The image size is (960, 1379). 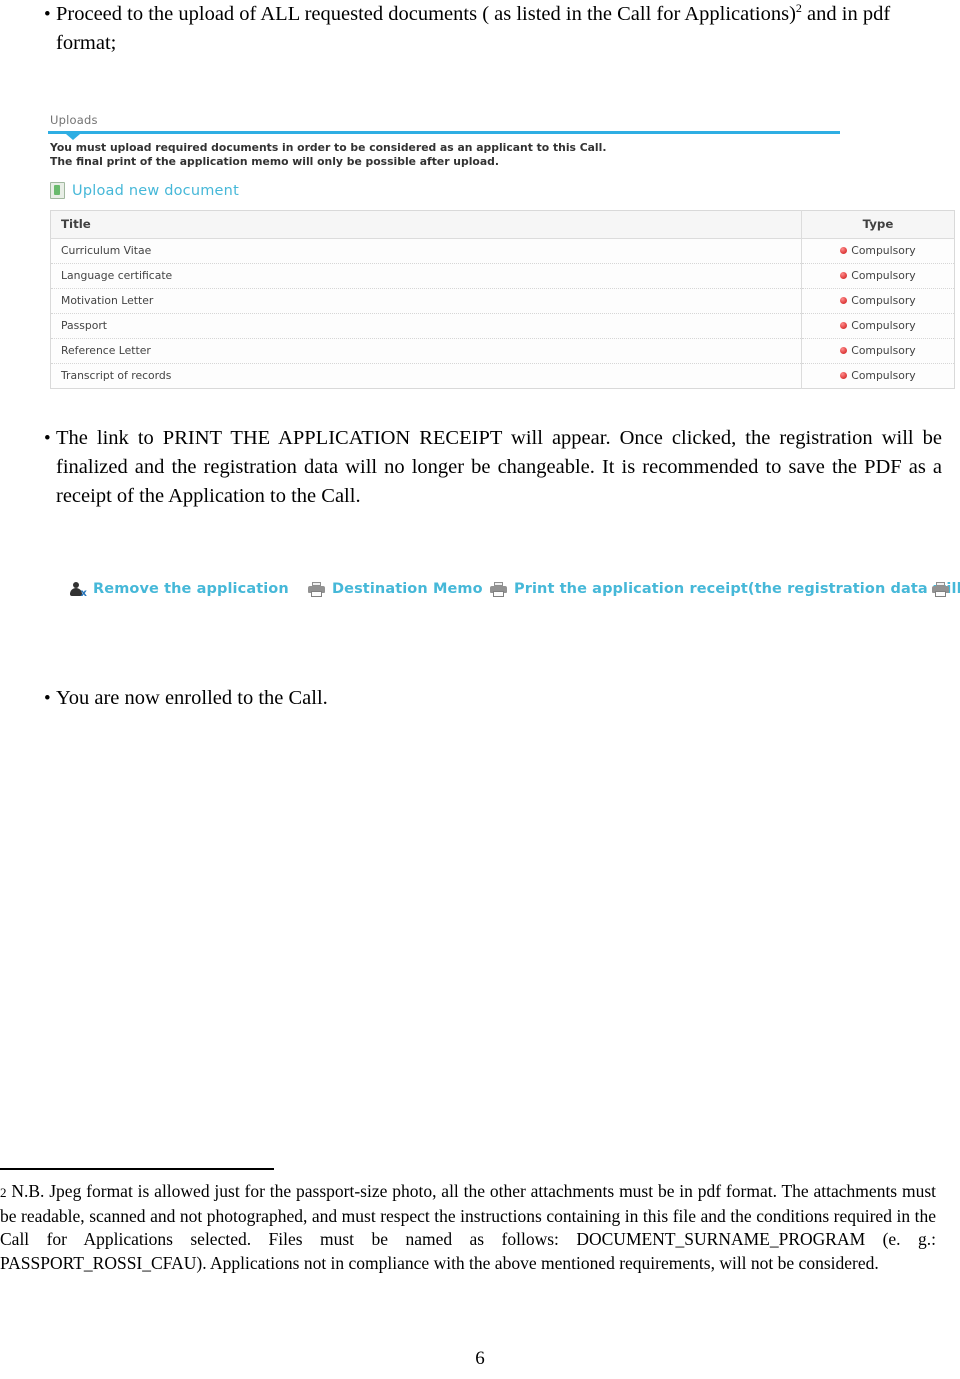 I want to click on table-row: Reference Letter Compulsory, so click(x=502, y=351).